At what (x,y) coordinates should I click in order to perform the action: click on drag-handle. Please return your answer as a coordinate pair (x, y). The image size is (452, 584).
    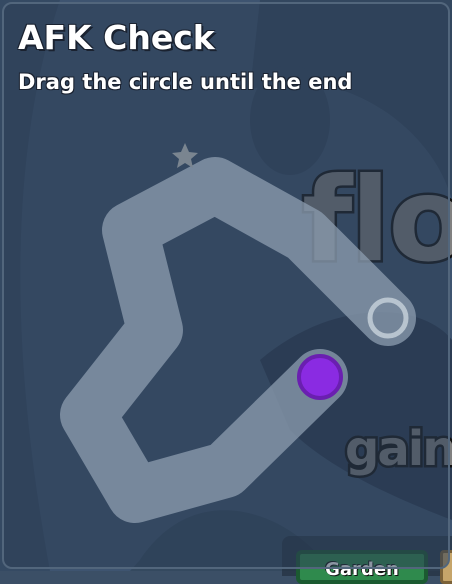
    Looking at the image, I should click on (320, 377).